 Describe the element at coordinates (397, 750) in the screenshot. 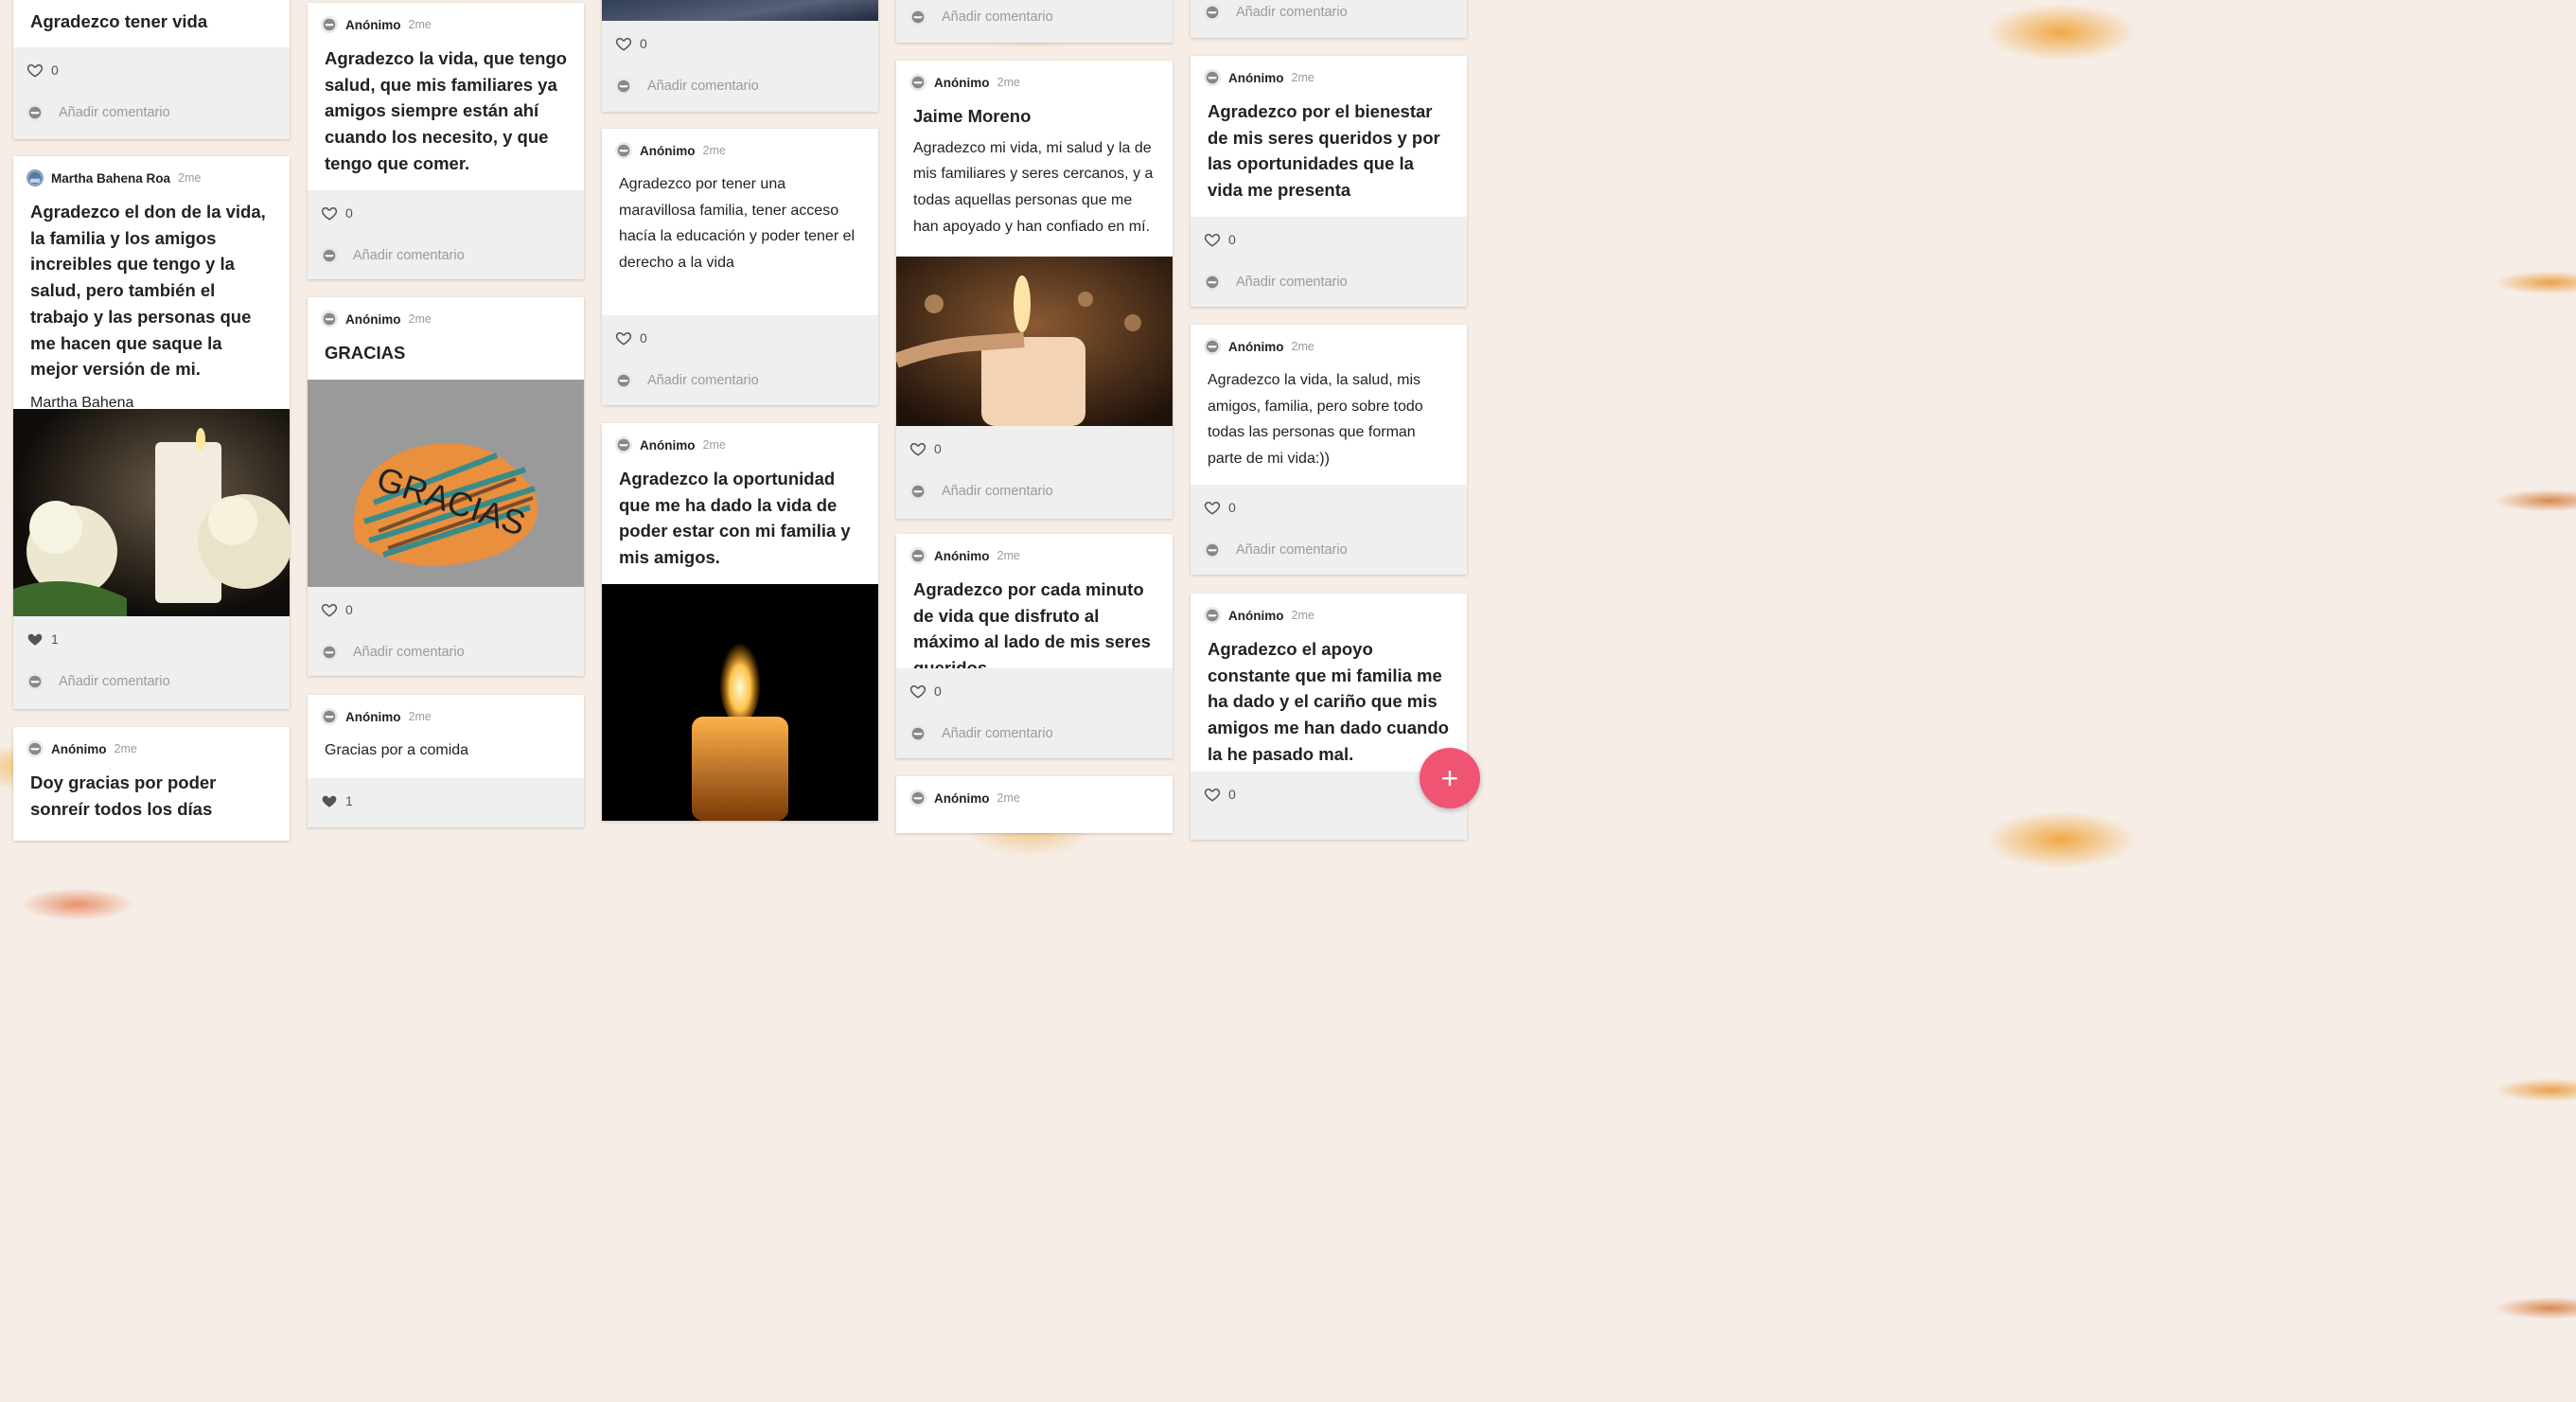

I see `post-body: Gracias por a comida` at that location.